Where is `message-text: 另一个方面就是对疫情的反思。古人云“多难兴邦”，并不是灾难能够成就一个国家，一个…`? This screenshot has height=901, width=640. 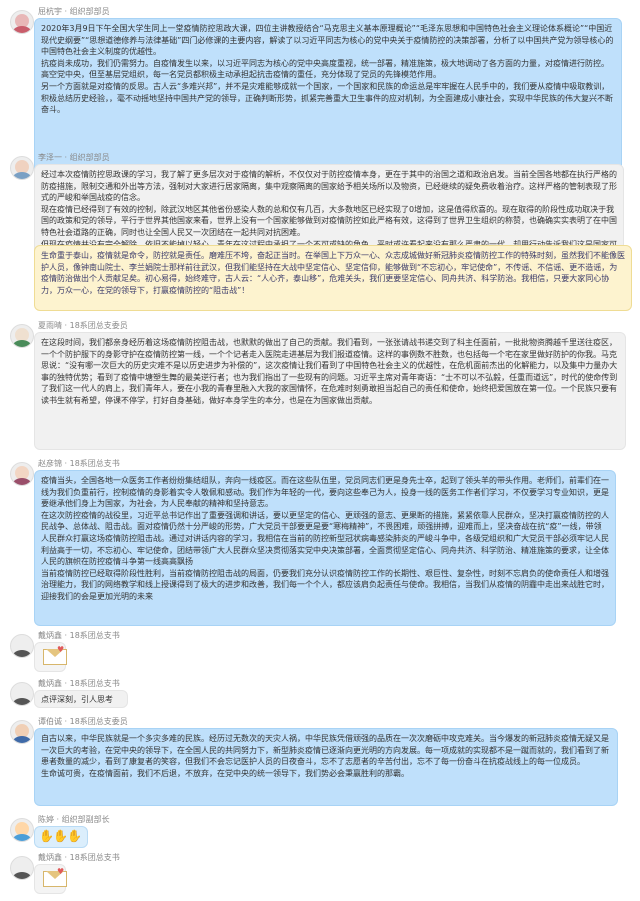
message-text: 另一个方面就是对疫情的反思。古人云“多难兴邦”，并不是灾难能够成就一个国家，一个… is located at coordinates (327, 98).